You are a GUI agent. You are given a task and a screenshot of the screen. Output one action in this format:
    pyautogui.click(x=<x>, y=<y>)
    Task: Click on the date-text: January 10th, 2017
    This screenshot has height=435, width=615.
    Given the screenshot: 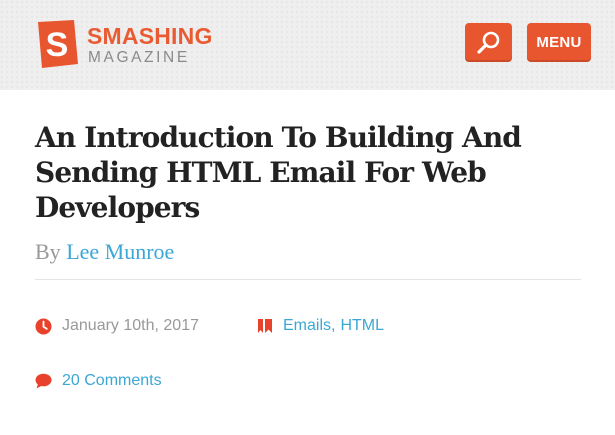 What is the action you would take?
    pyautogui.click(x=130, y=325)
    